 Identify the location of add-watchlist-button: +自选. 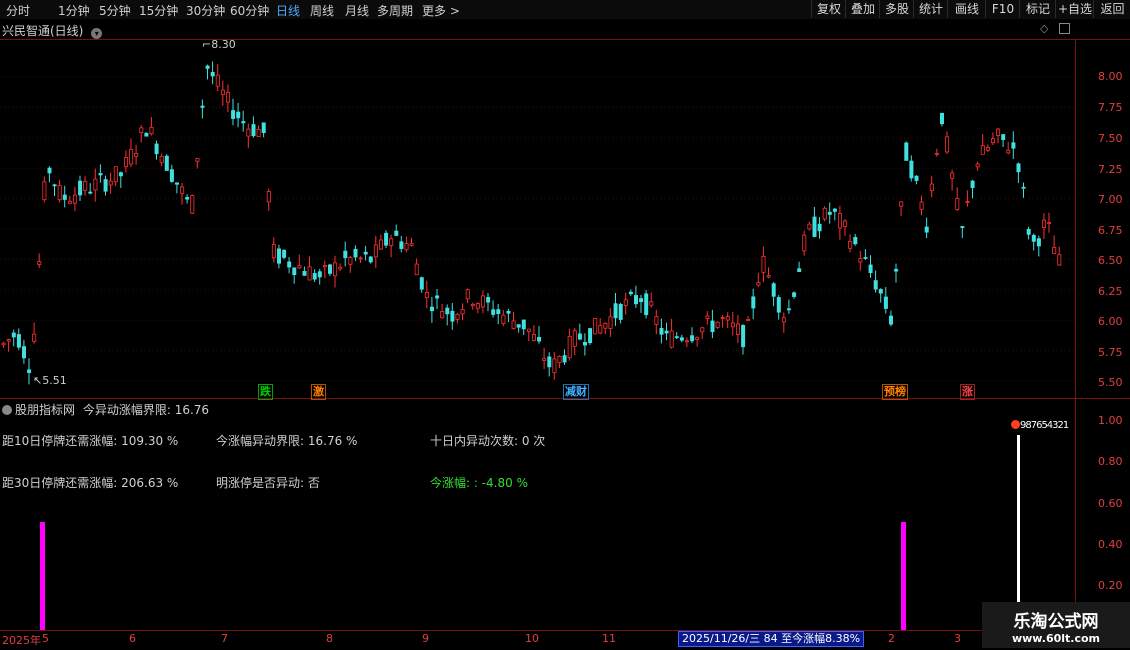
(1074, 9).